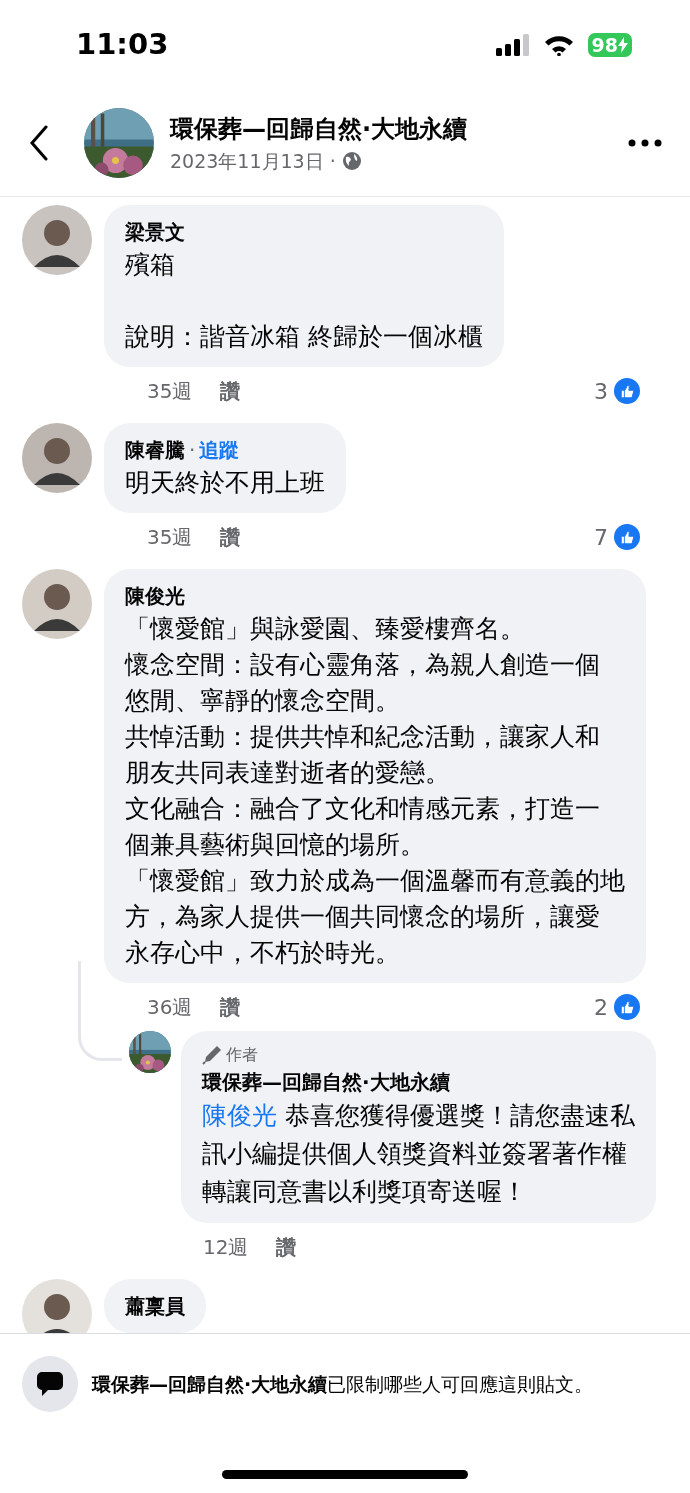 The image size is (690, 1493). What do you see at coordinates (122, 45) in the screenshot?
I see `status-time: 11:03` at bounding box center [122, 45].